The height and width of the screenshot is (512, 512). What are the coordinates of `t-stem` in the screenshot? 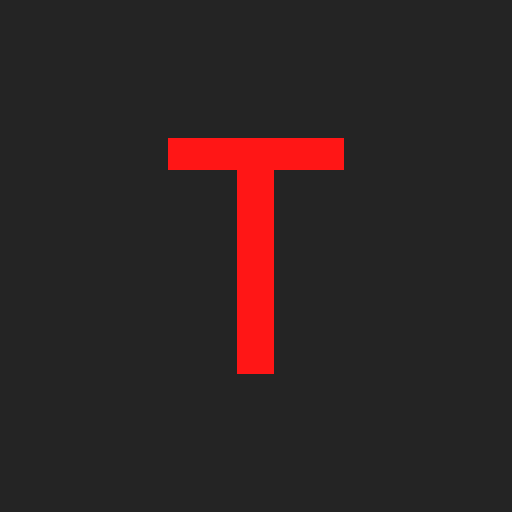 It's located at (255, 256).